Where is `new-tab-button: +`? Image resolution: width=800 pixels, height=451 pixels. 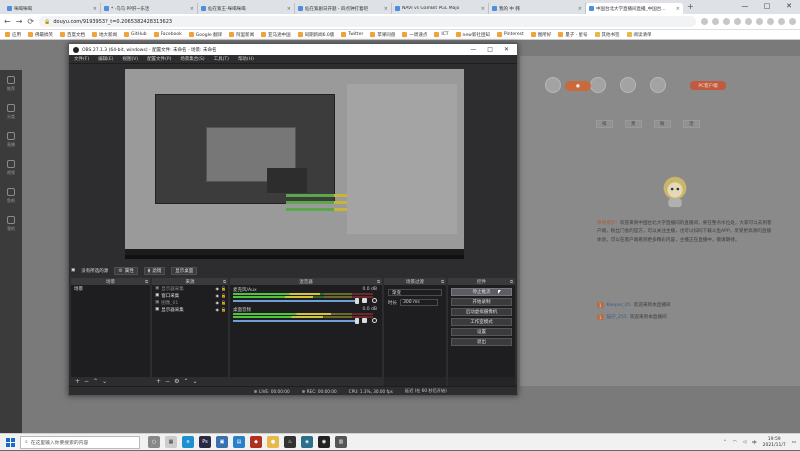
new-tab-button: + is located at coordinates (690, 8).